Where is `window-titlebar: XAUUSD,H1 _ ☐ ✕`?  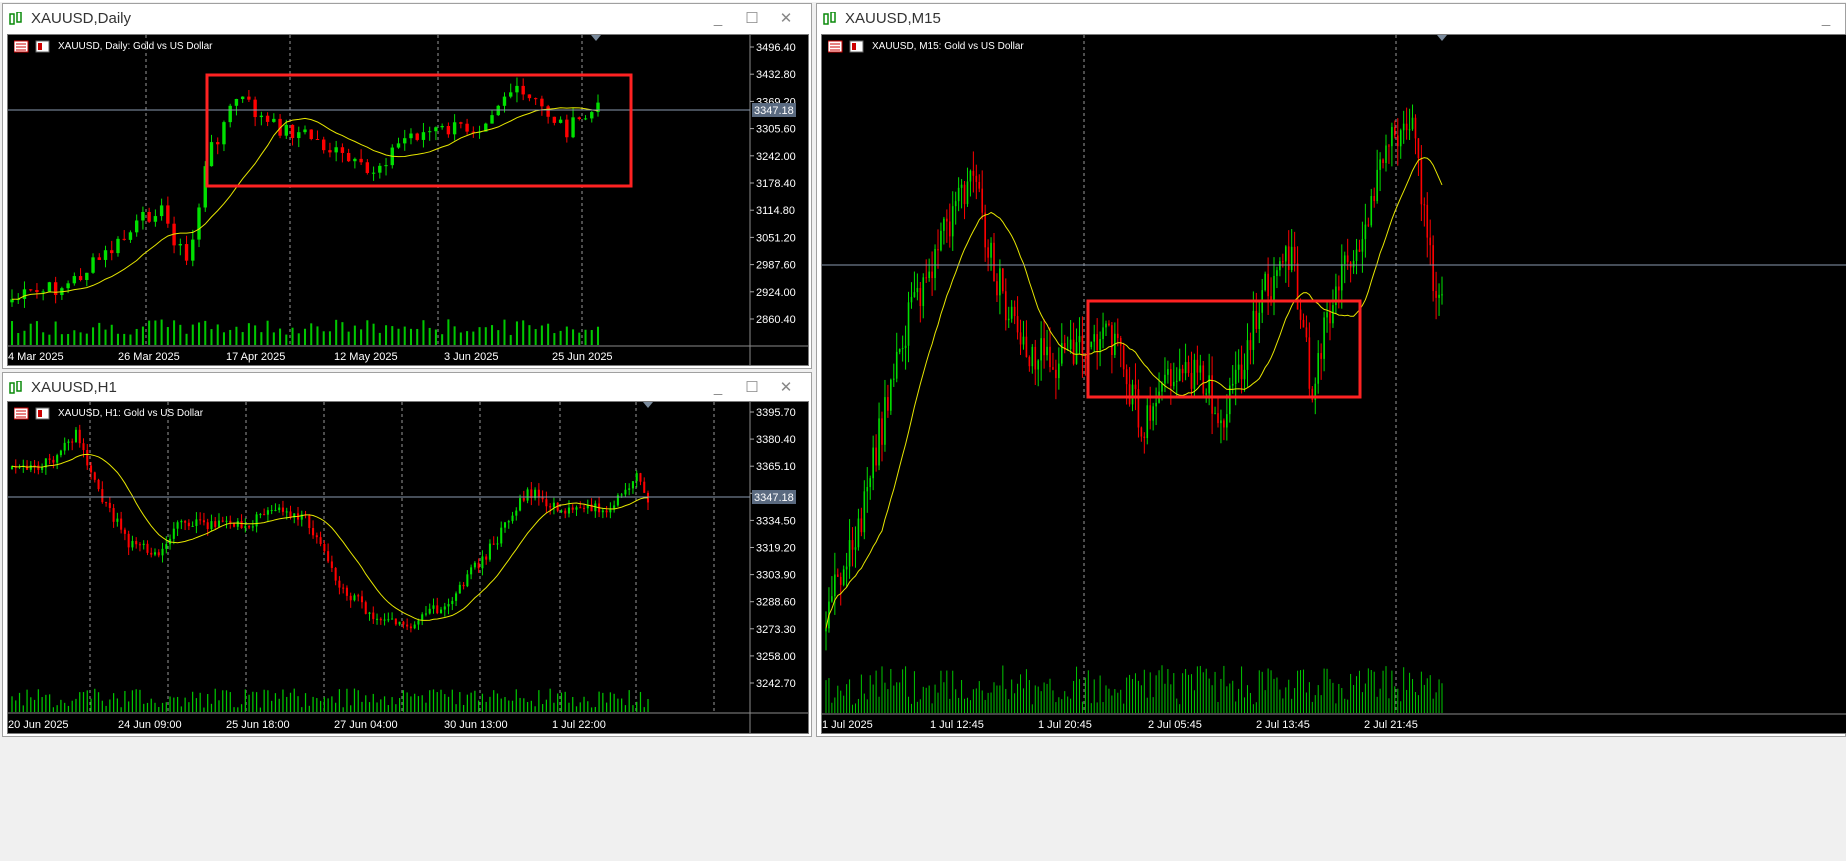 window-titlebar: XAUUSD,H1 _ ☐ ✕ is located at coordinates (407, 388).